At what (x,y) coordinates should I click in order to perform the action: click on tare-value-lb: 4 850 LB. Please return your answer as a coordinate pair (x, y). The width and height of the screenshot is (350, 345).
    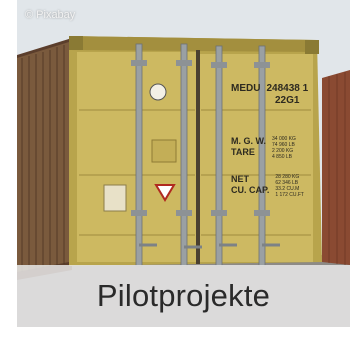
    Looking at the image, I should click on (282, 157).